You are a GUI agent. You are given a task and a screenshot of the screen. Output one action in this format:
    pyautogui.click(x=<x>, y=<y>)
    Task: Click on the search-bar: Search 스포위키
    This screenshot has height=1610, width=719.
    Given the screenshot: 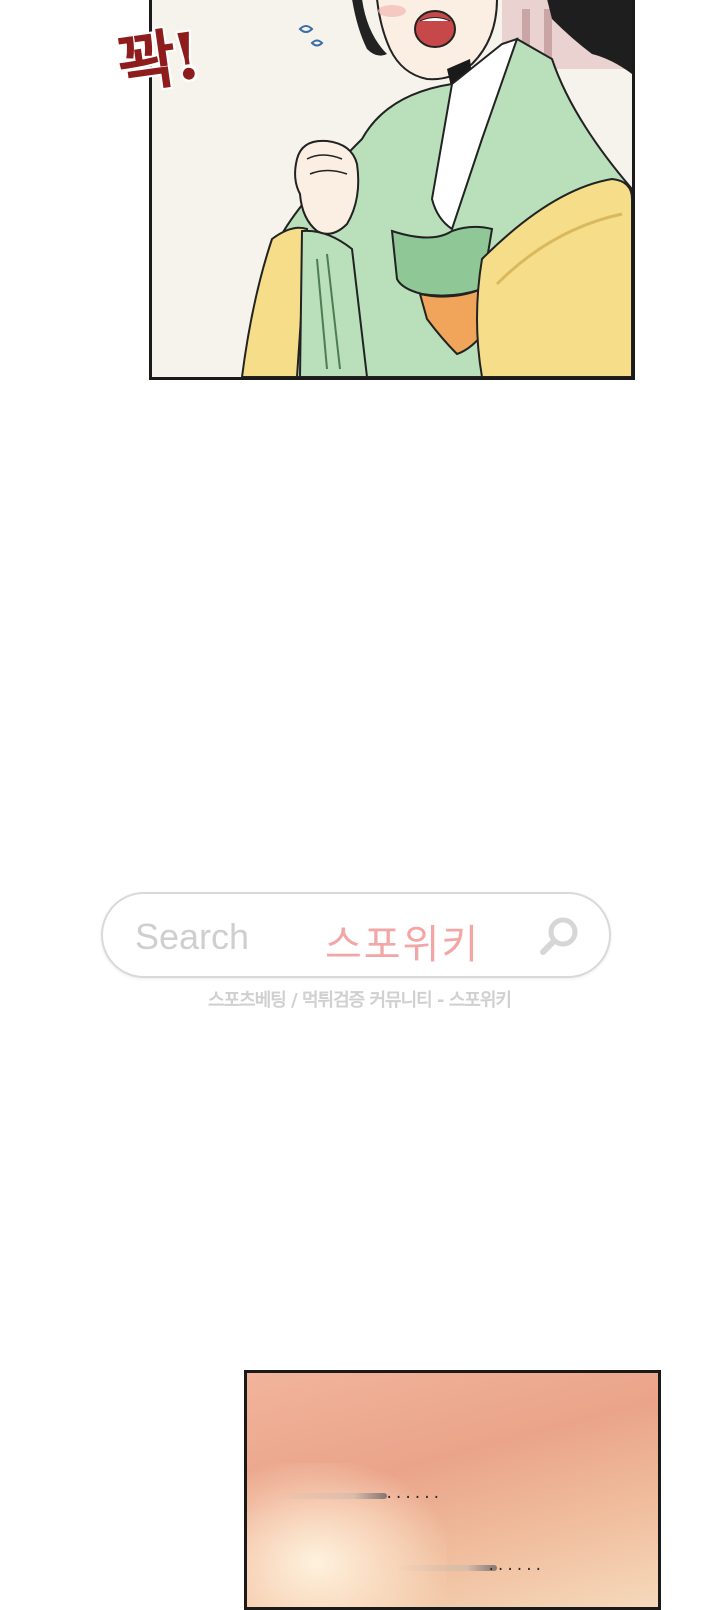 What is the action you would take?
    pyautogui.click(x=356, y=935)
    